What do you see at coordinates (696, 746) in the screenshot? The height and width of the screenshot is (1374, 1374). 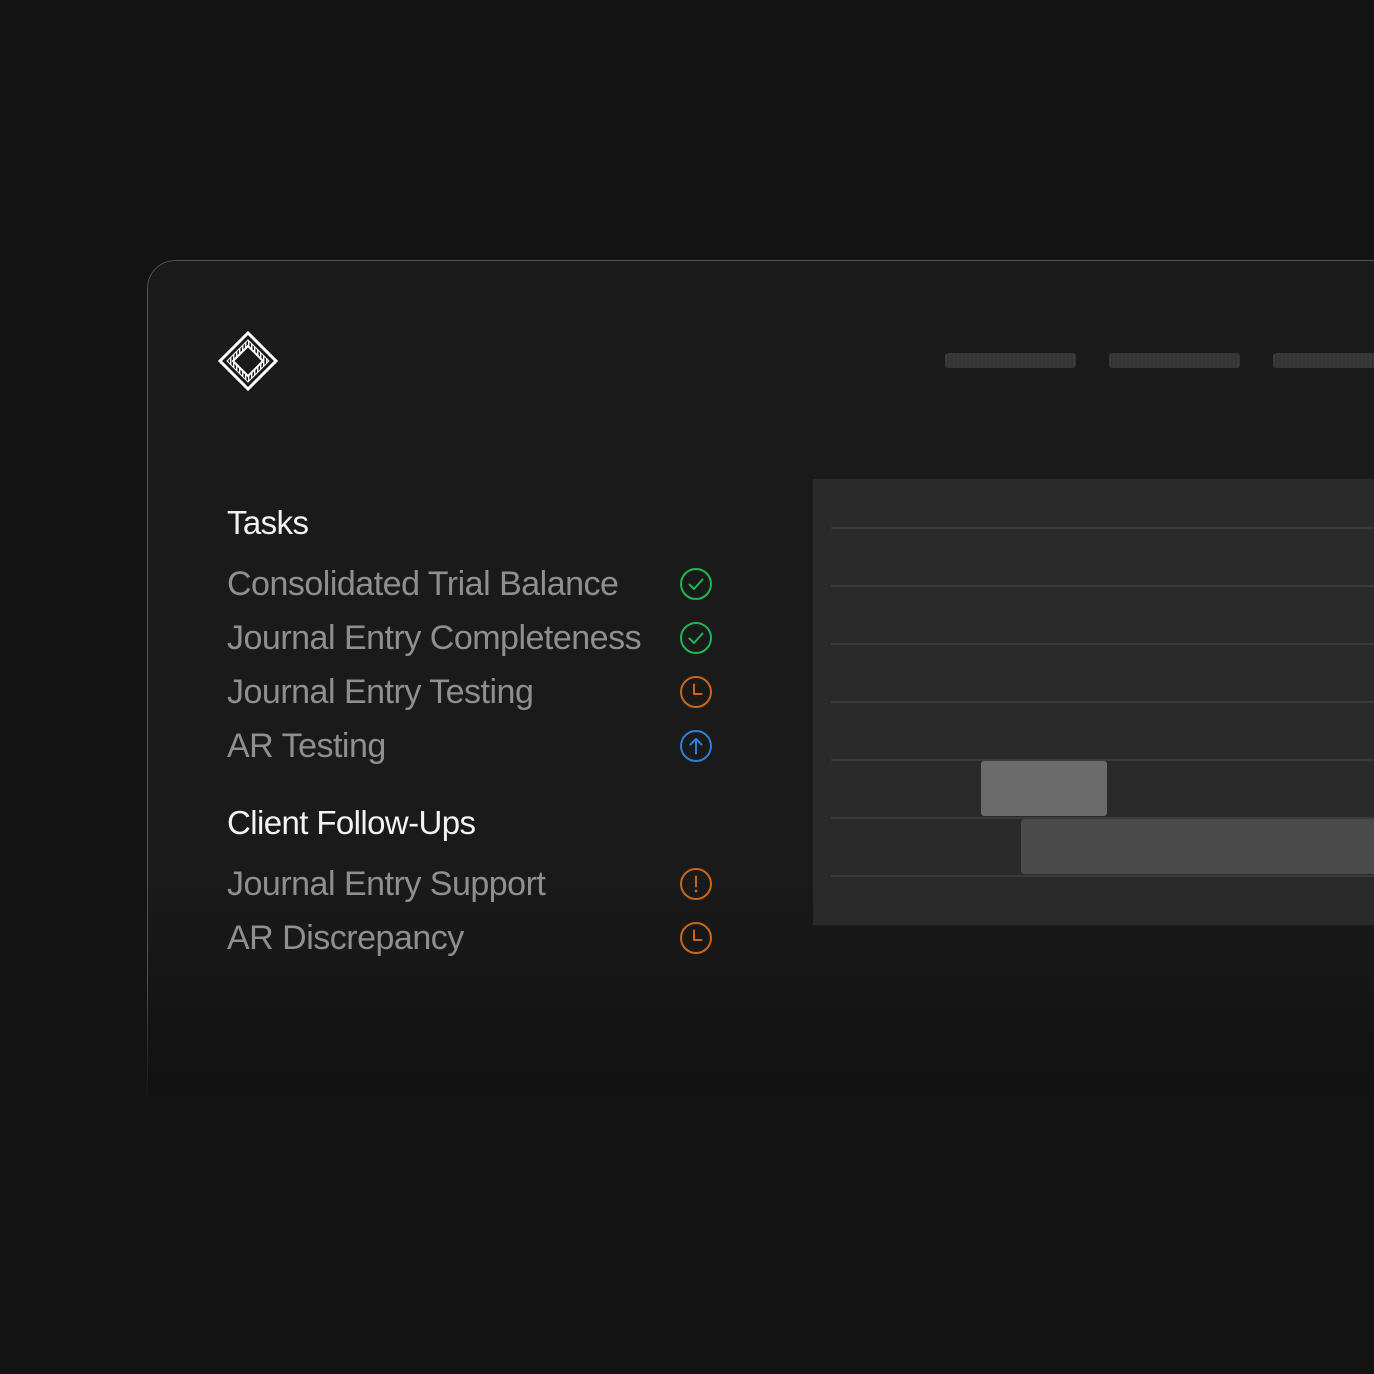 I see `arrow-up-circle-icon` at bounding box center [696, 746].